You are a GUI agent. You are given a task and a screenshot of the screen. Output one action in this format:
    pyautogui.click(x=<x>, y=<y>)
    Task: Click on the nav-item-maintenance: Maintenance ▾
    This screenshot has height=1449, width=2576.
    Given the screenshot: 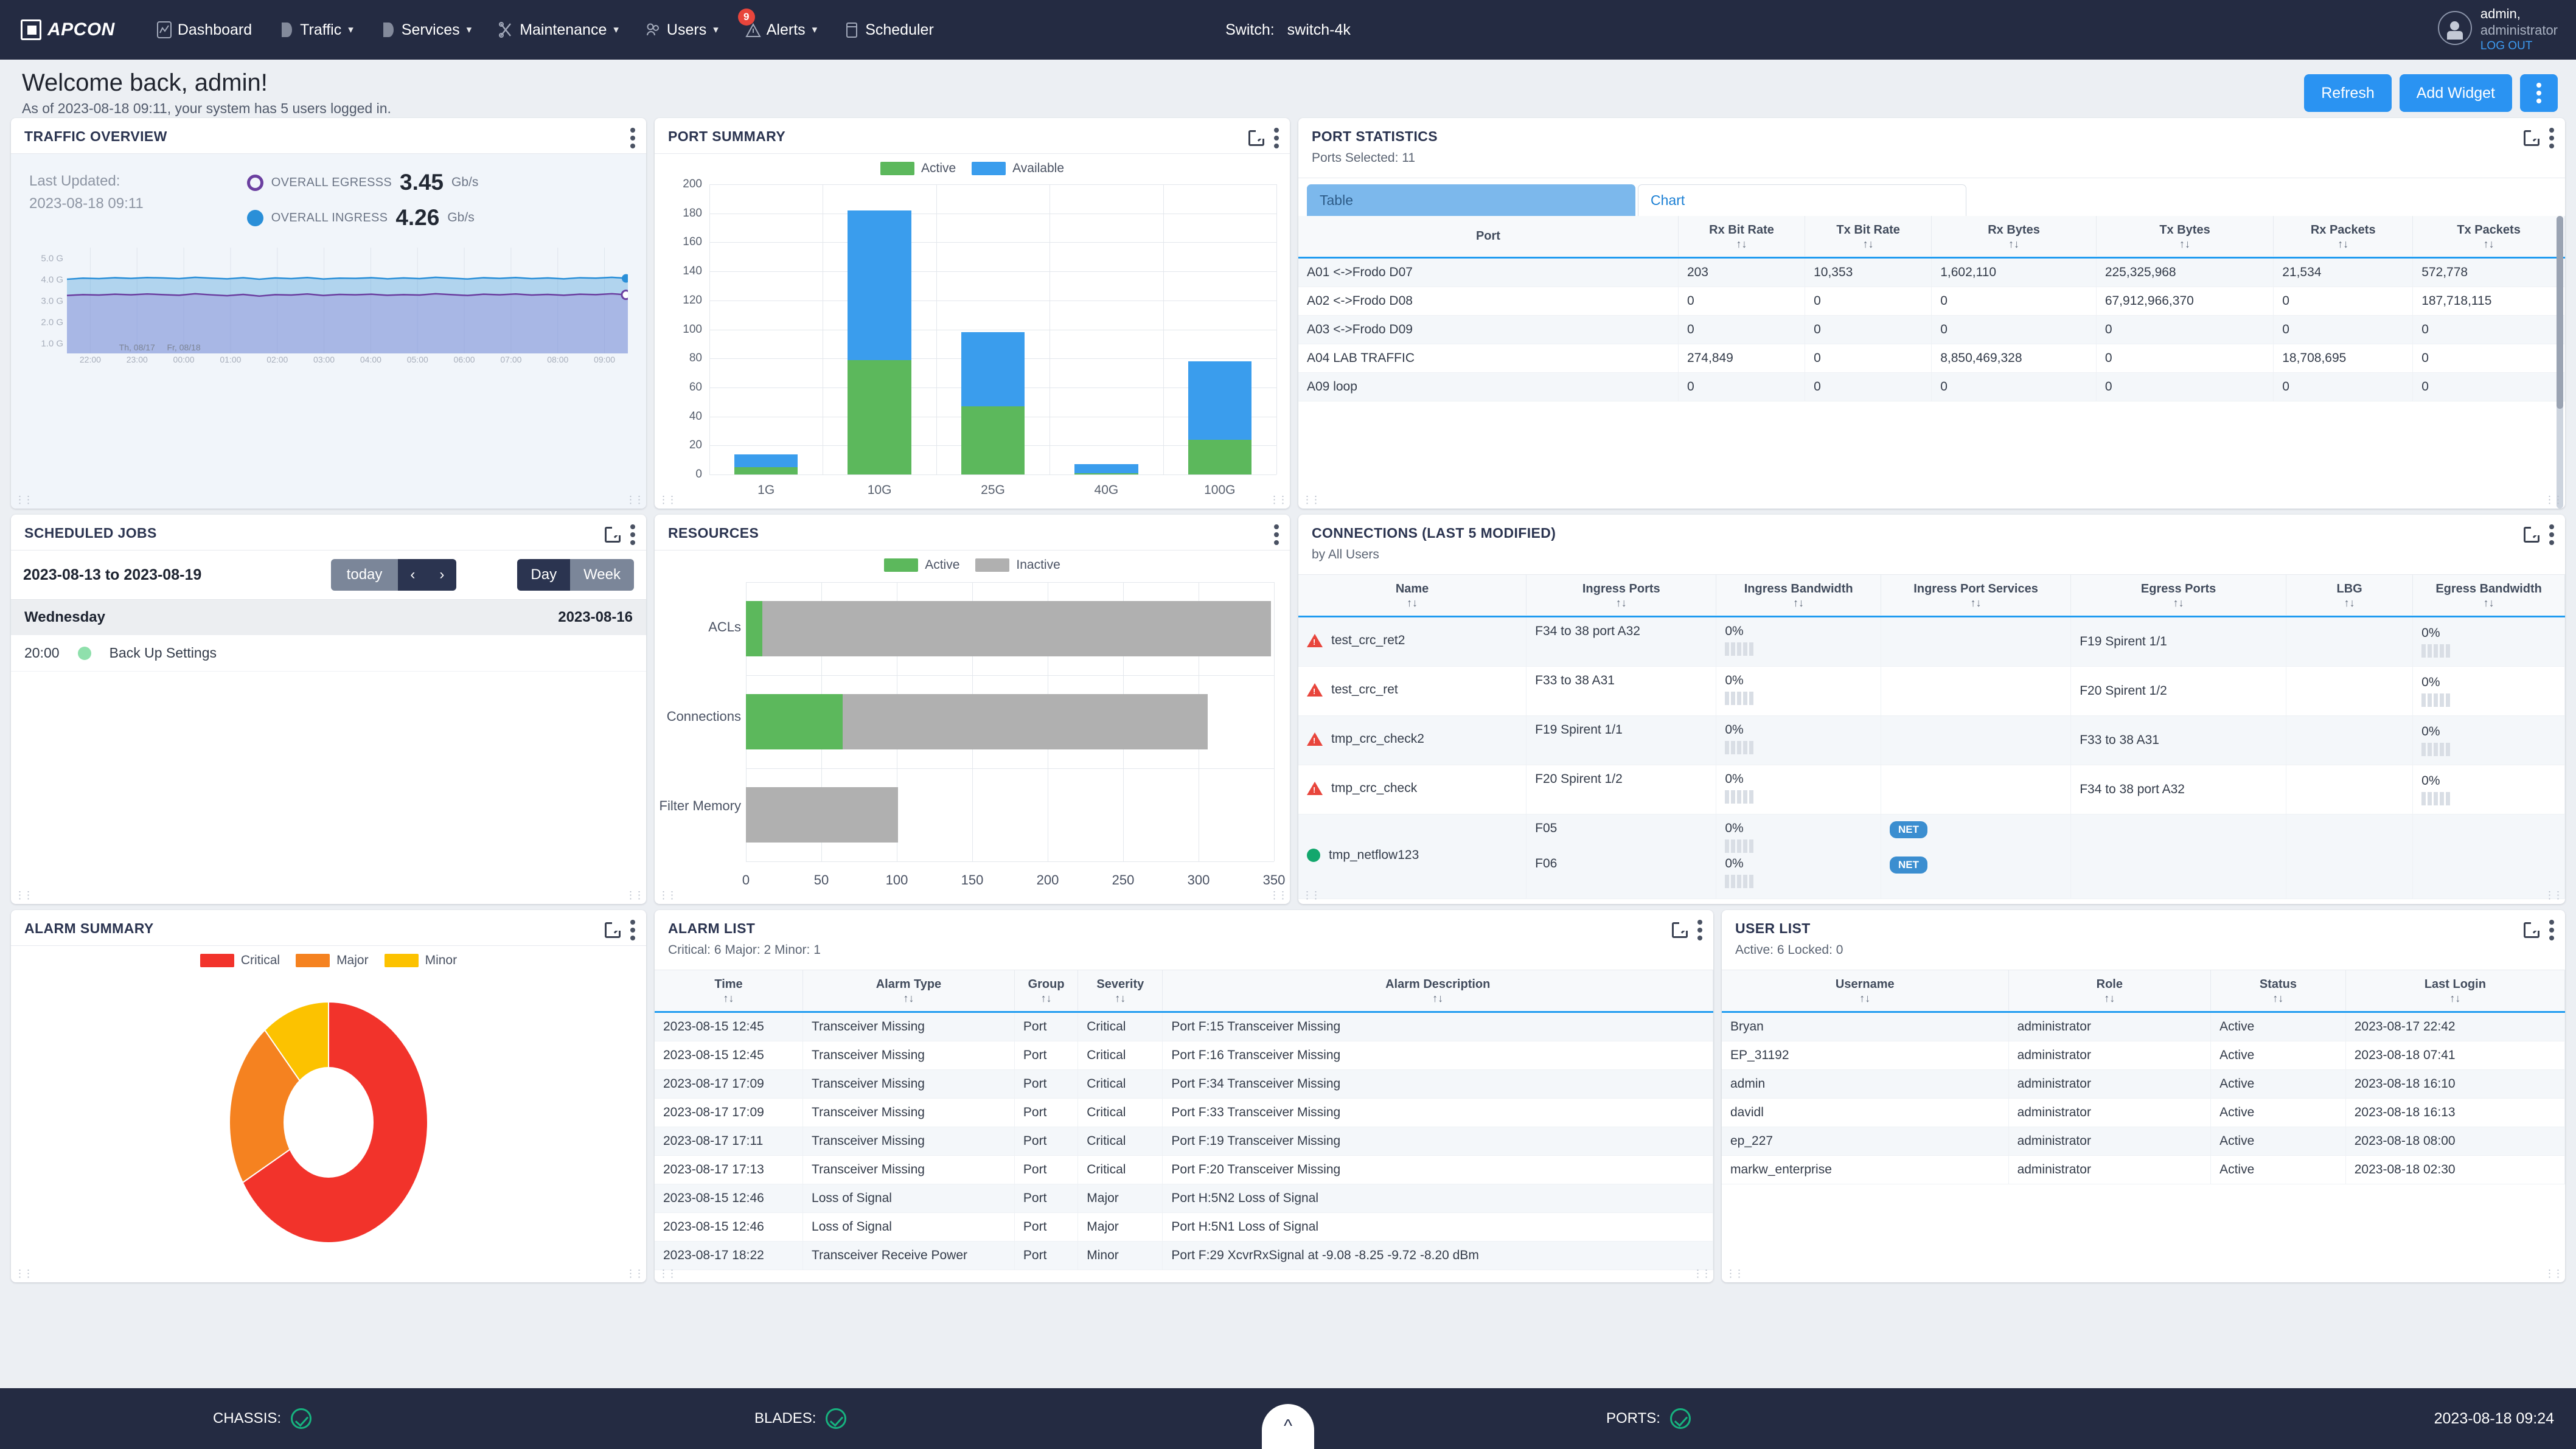 What is the action you would take?
    pyautogui.click(x=558, y=30)
    